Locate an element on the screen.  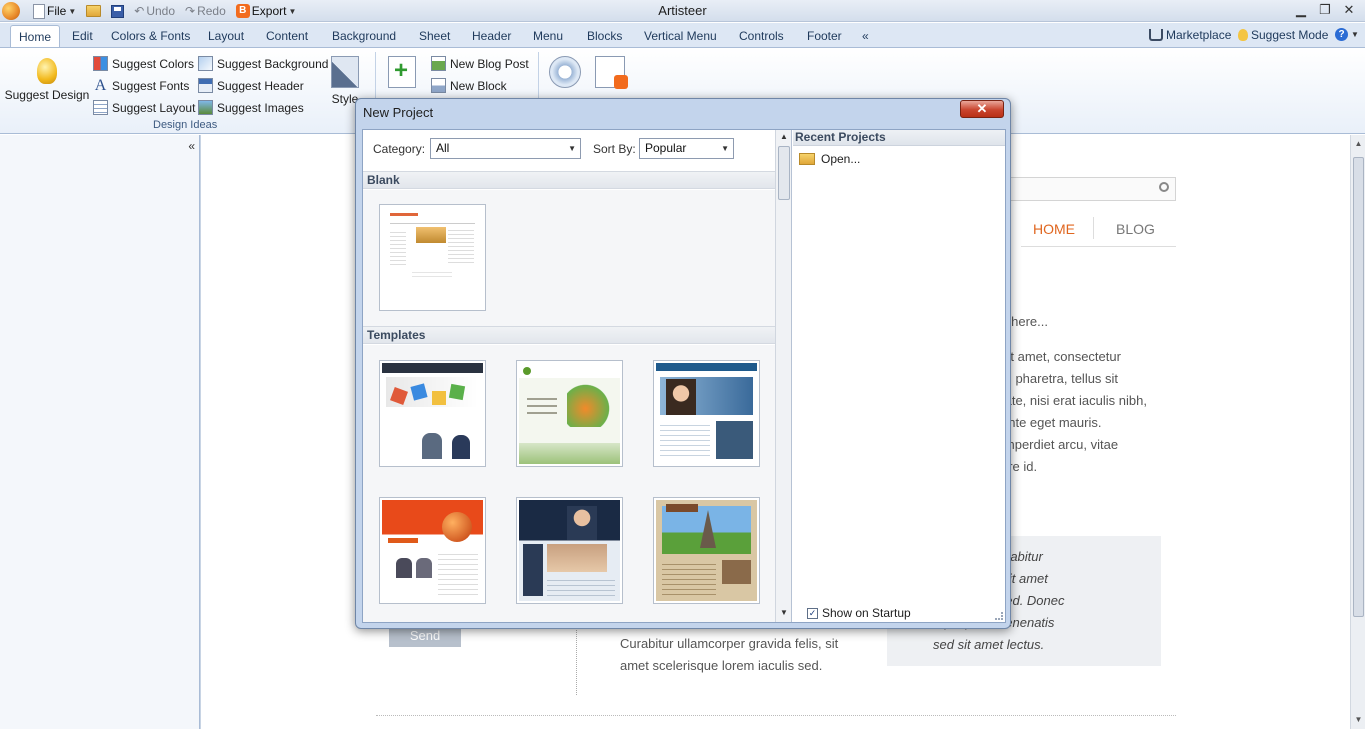
sortby-value: Popular is located at coordinates (666, 148).